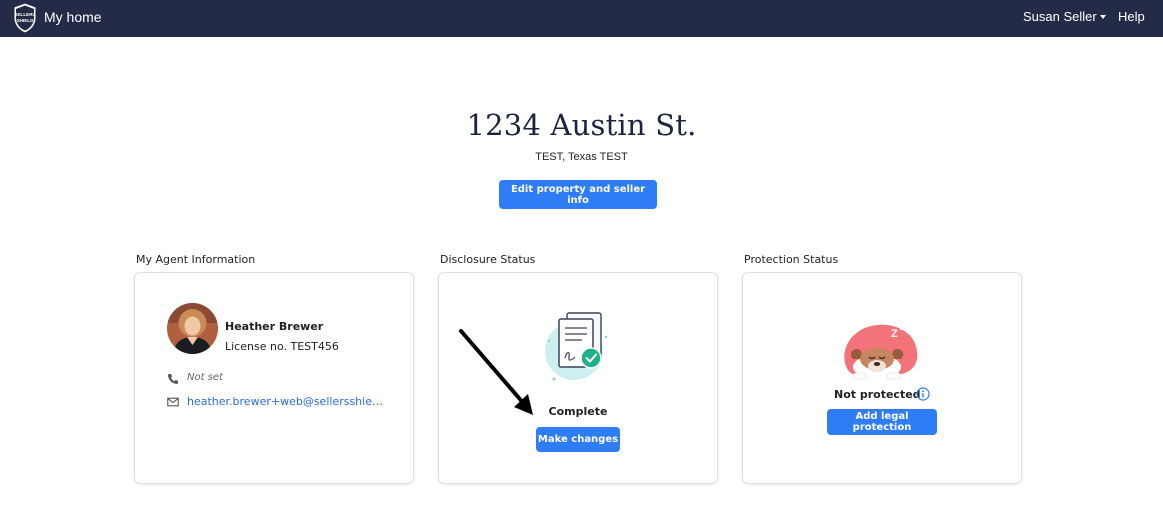 This screenshot has height=525, width=1163. Describe the element at coordinates (196, 259) in the screenshot. I see `agent-section-label: My Agent Information` at that location.